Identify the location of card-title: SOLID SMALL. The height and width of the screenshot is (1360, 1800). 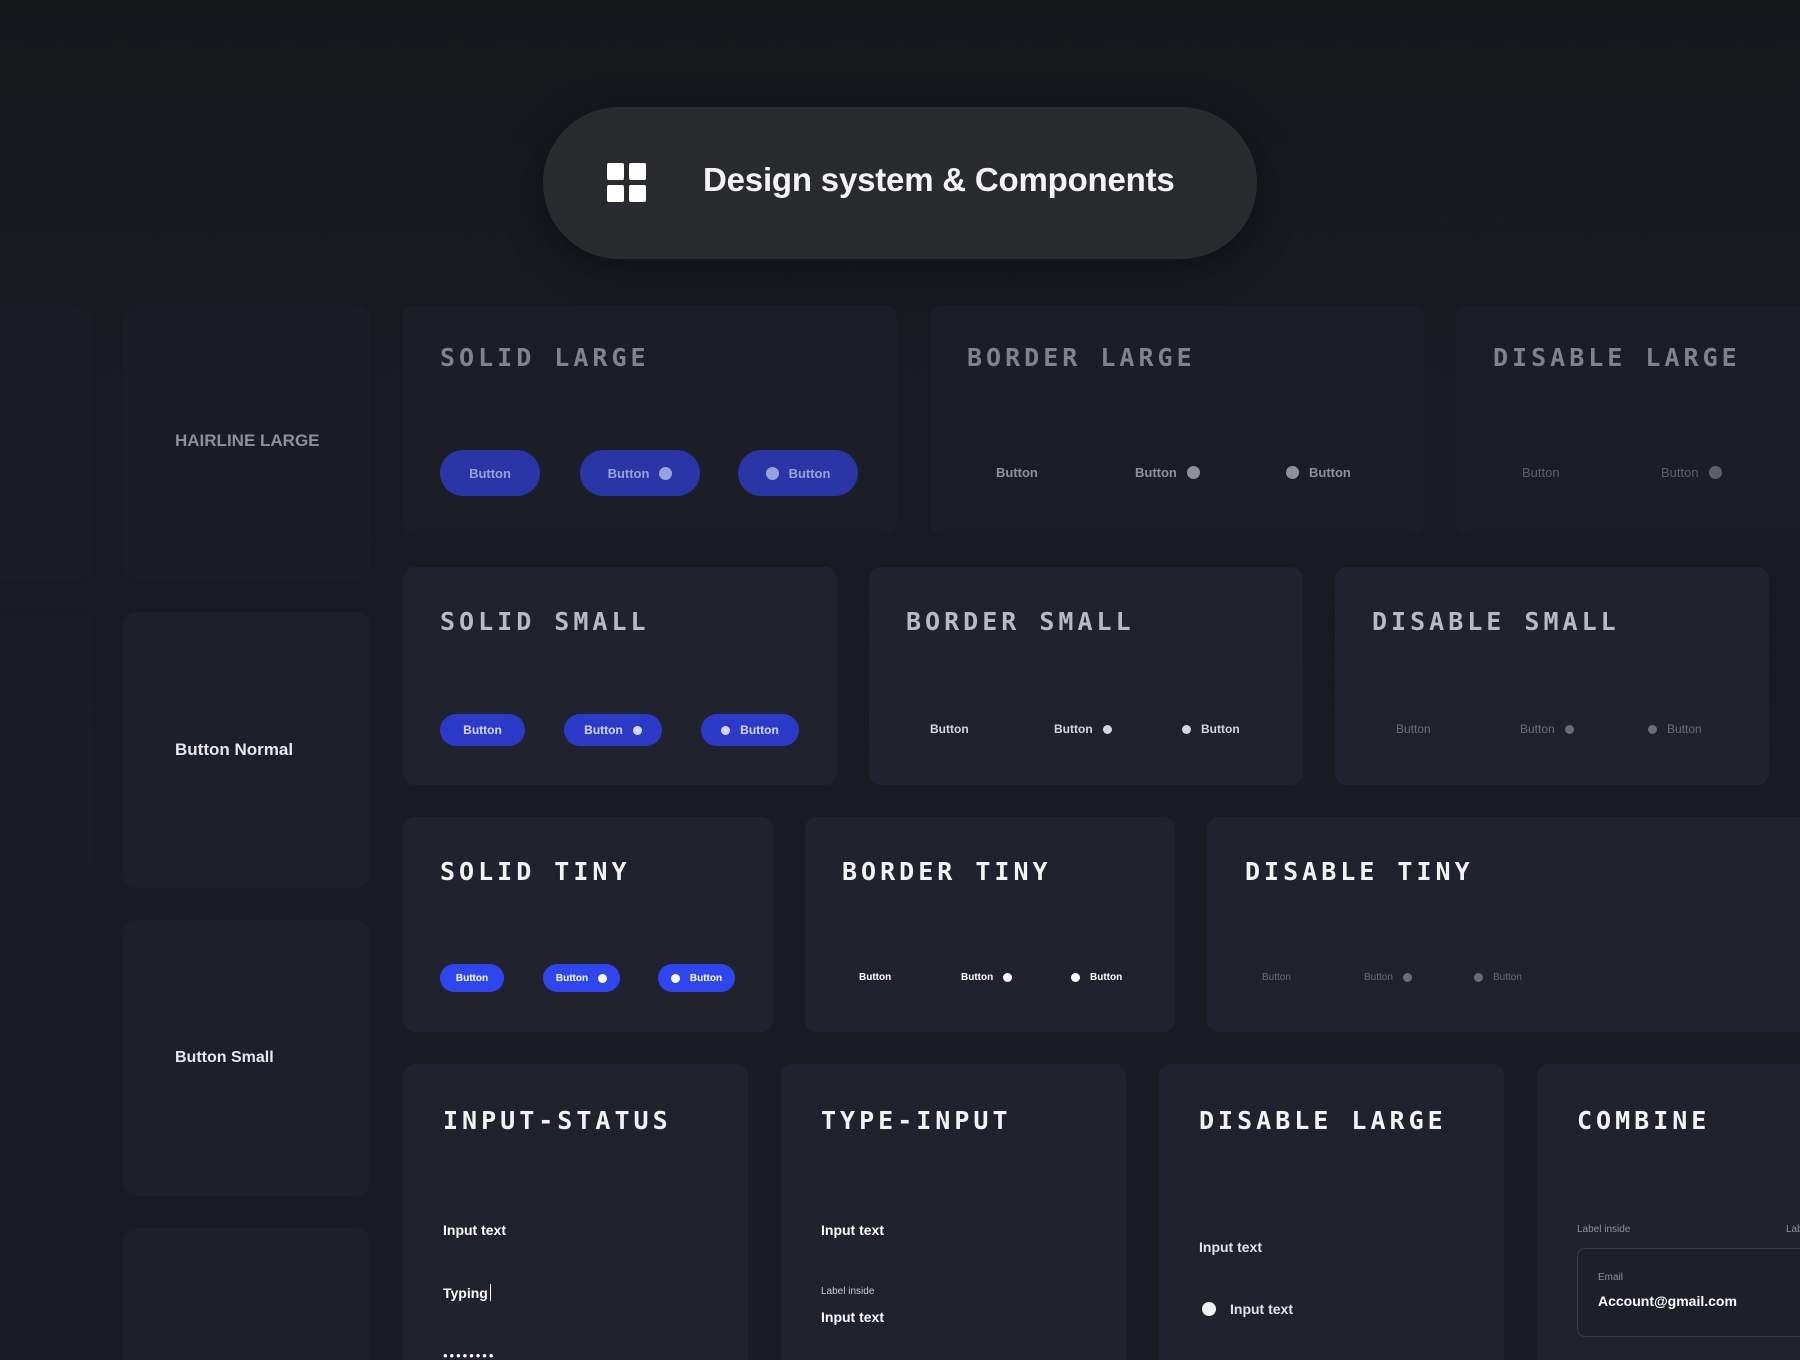
(545, 621).